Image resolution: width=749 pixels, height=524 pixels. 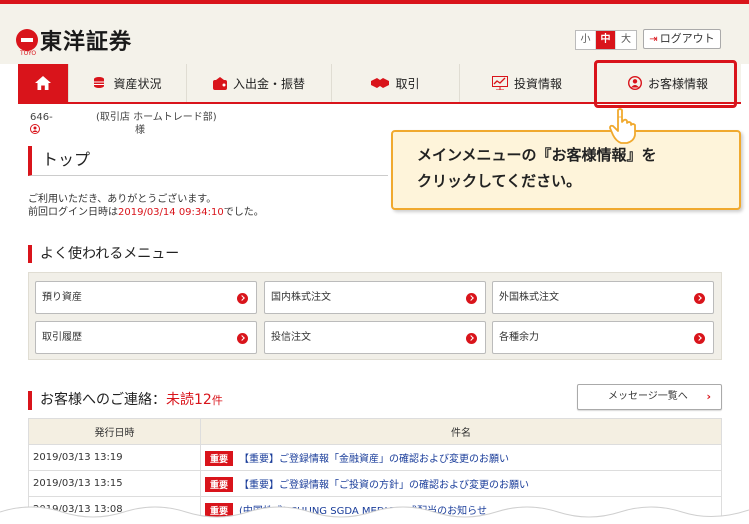 I want to click on message-list-label: メッセージ一覧へ, so click(x=648, y=396).